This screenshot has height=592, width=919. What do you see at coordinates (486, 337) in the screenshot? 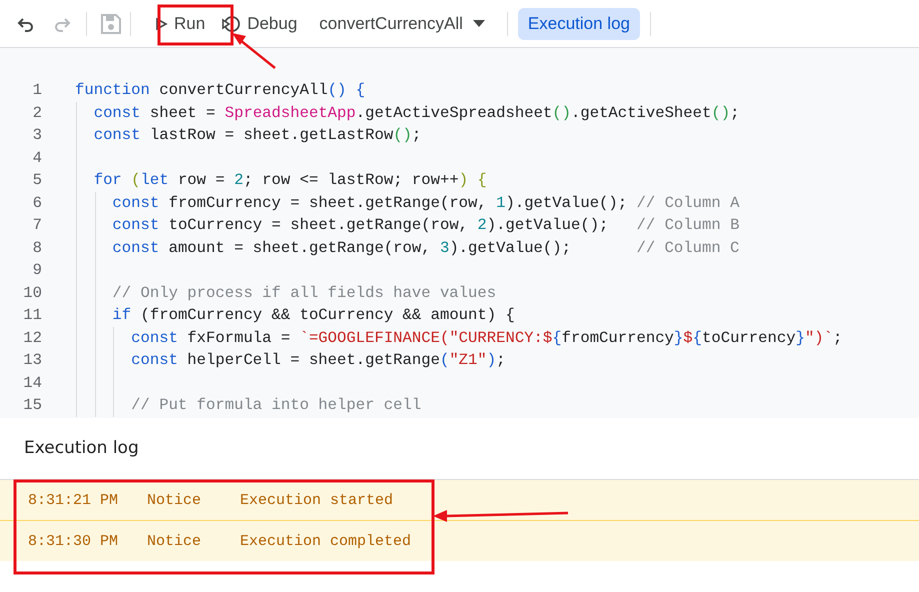
I see `code-line: const fxFormula = `=GOOGLEFINANCE("CURRENCY:${fromCurrency}${toCurrency}")`;` at bounding box center [486, 337].